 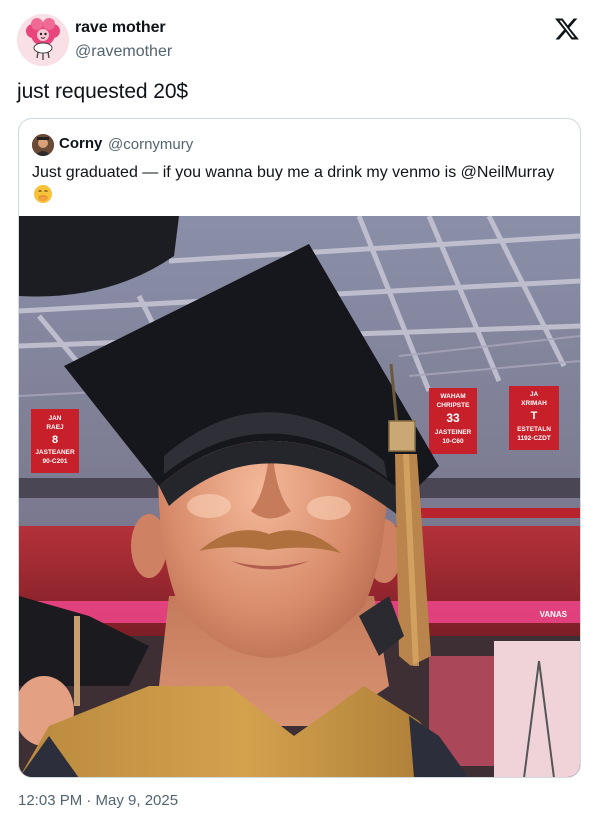 What do you see at coordinates (54, 418) in the screenshot?
I see `banner-1-line-1: JAN` at bounding box center [54, 418].